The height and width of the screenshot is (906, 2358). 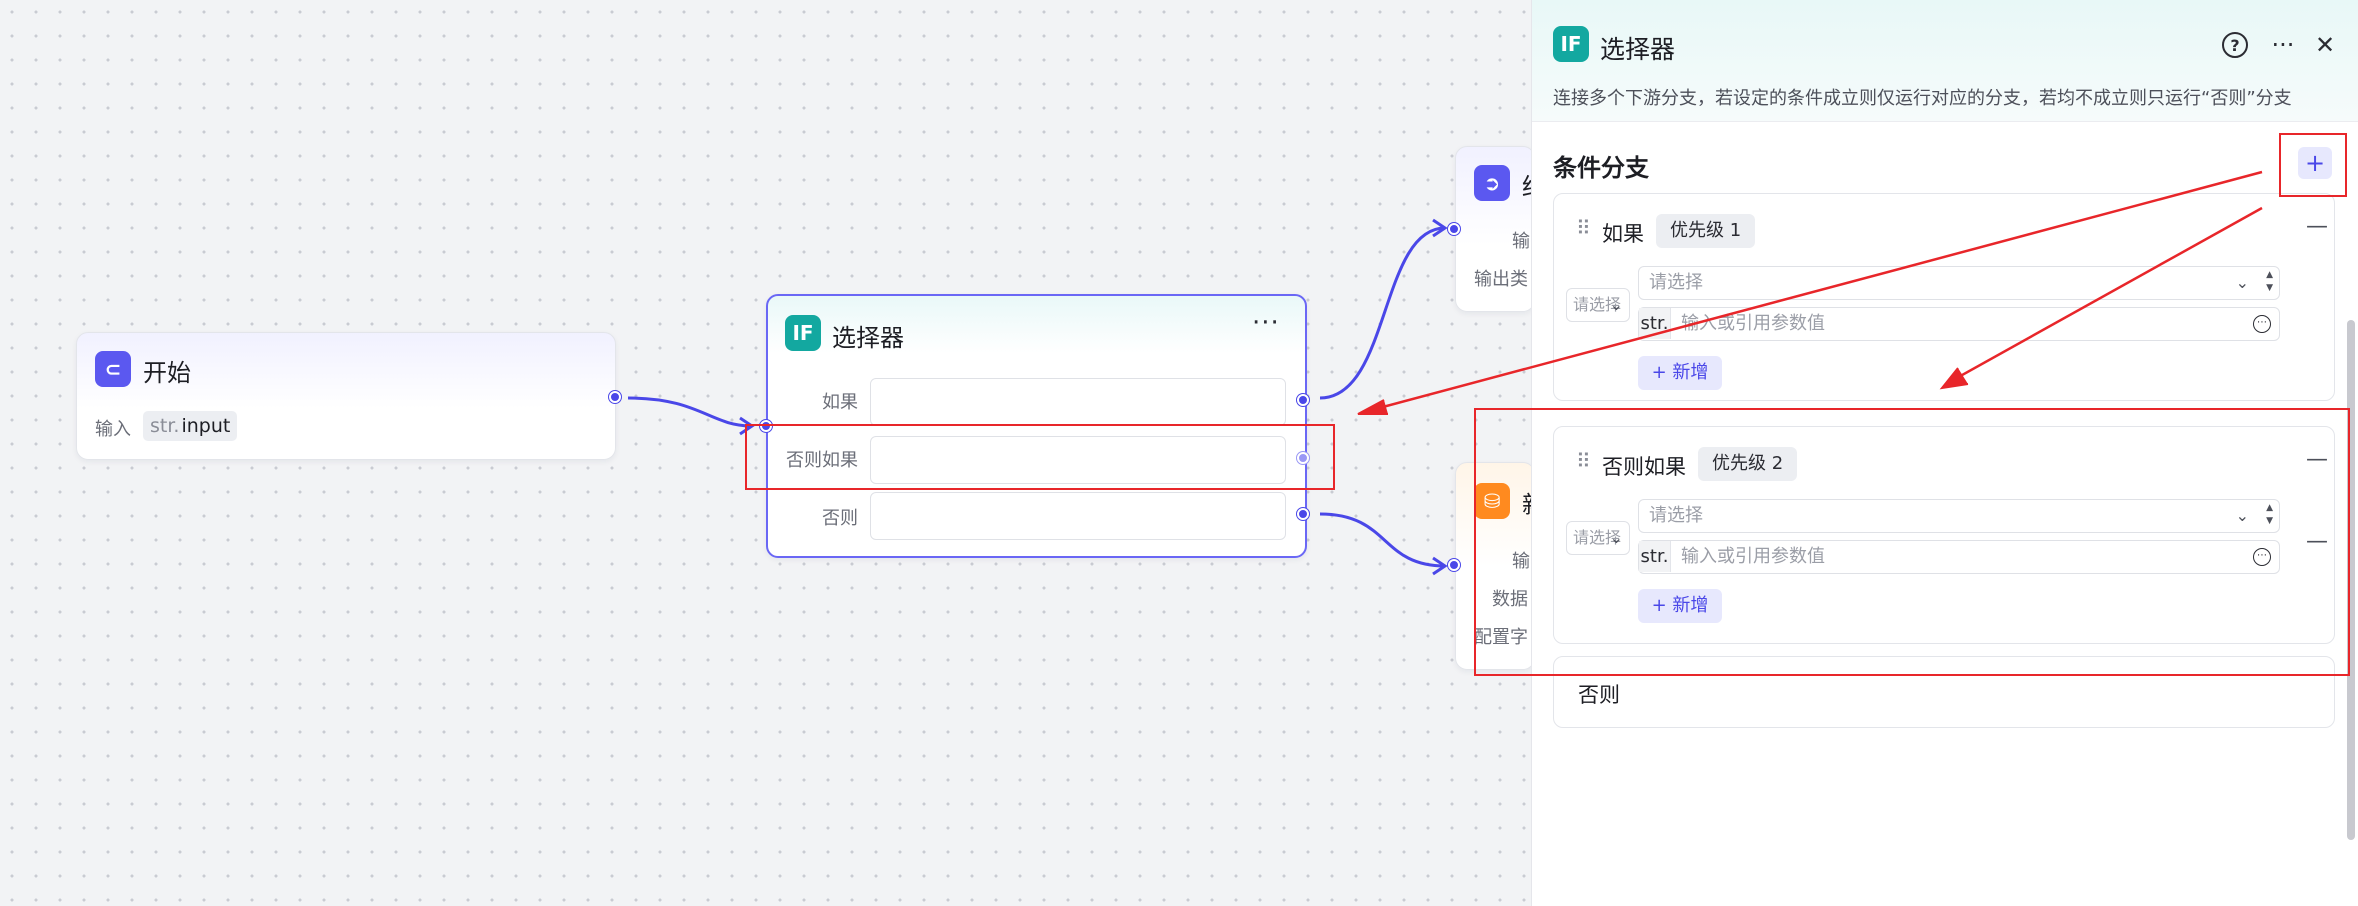 I want to click on annotation-arrow-layer, so click(x=1810, y=292).